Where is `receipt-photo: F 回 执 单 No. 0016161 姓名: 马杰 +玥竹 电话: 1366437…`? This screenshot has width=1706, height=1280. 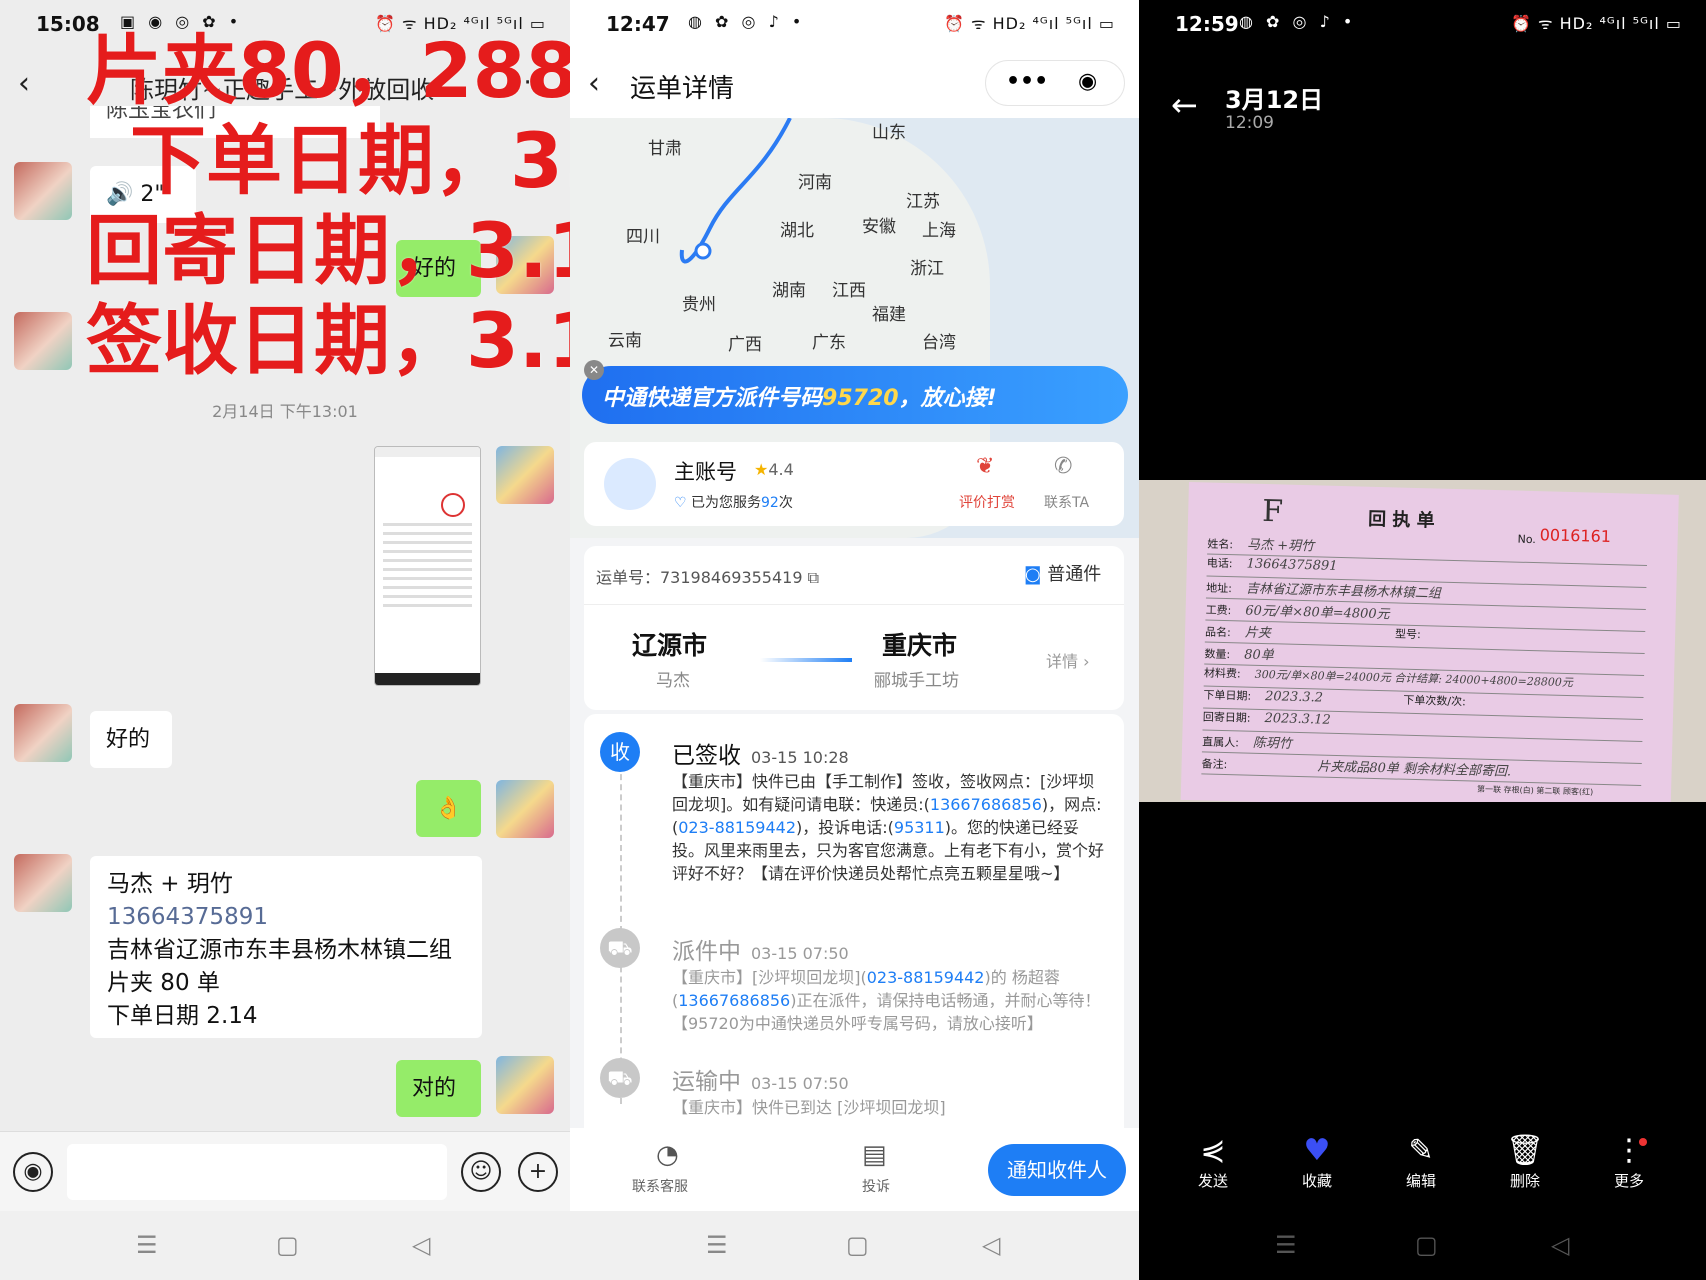
receipt-photo: F 回 执 单 No. 0016161 姓名: 马杰 +玥竹 电话: 1366437… is located at coordinates (1422, 641).